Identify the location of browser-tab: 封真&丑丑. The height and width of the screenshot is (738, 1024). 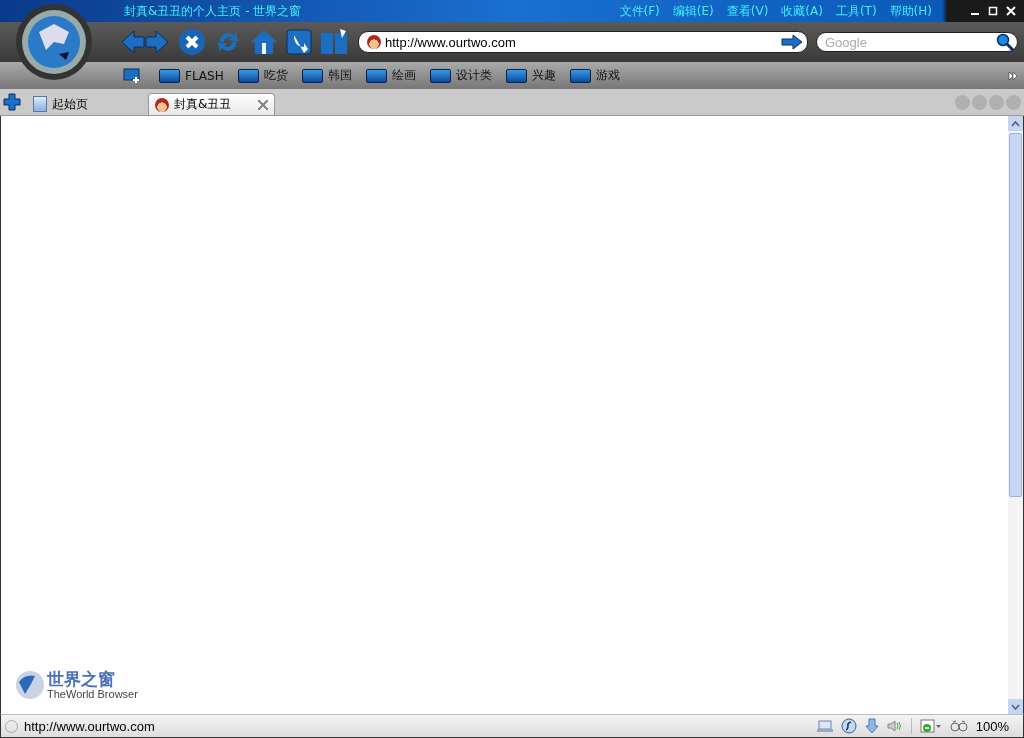
(211, 104).